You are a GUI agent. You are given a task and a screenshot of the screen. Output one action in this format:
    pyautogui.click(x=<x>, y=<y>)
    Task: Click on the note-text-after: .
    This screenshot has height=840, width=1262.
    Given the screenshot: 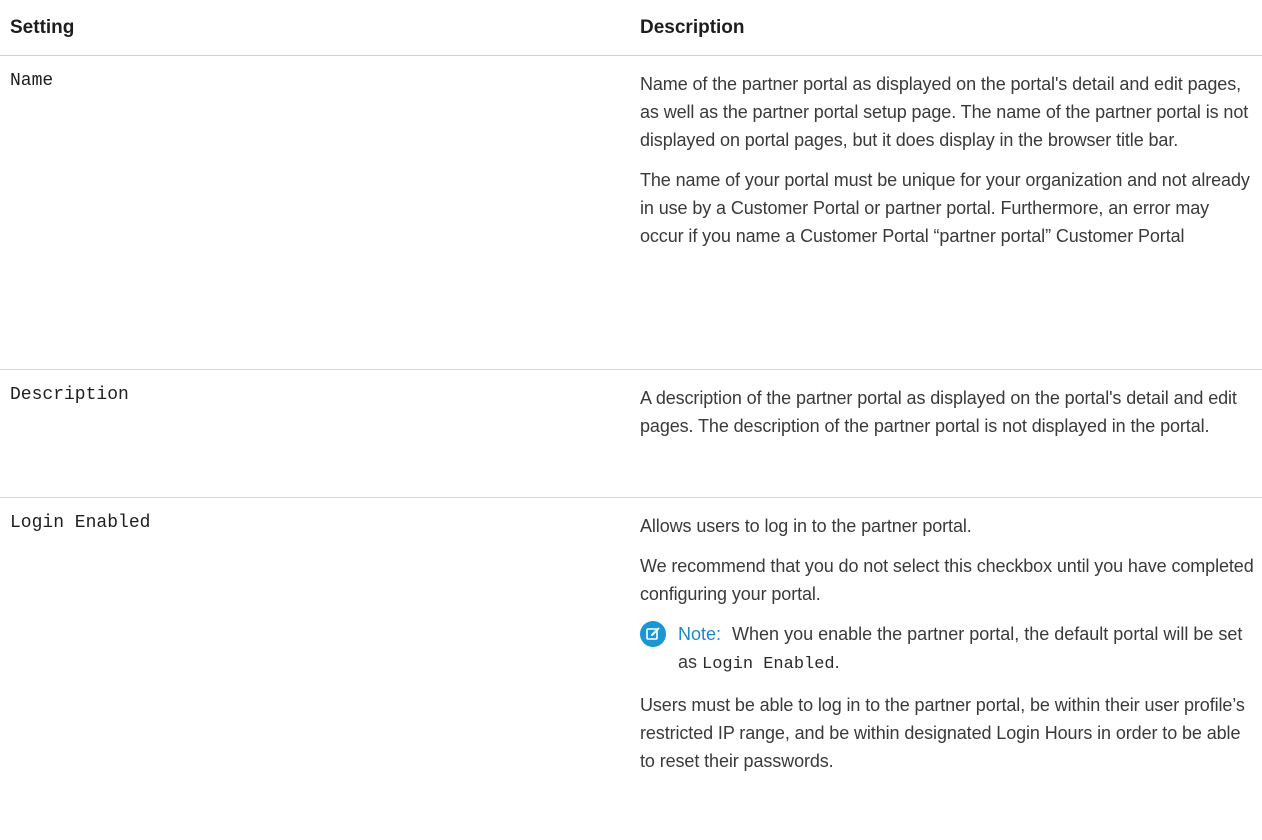 What is the action you would take?
    pyautogui.click(x=837, y=662)
    